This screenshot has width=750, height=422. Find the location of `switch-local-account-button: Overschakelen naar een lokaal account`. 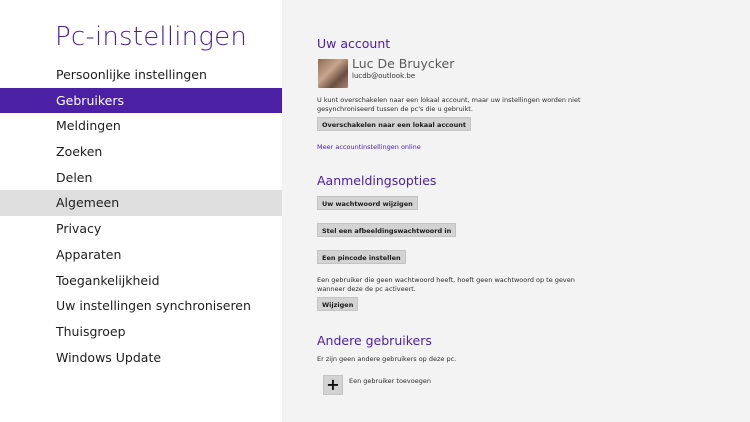

switch-local-account-button: Overschakelen naar een lokaal account is located at coordinates (394, 124).